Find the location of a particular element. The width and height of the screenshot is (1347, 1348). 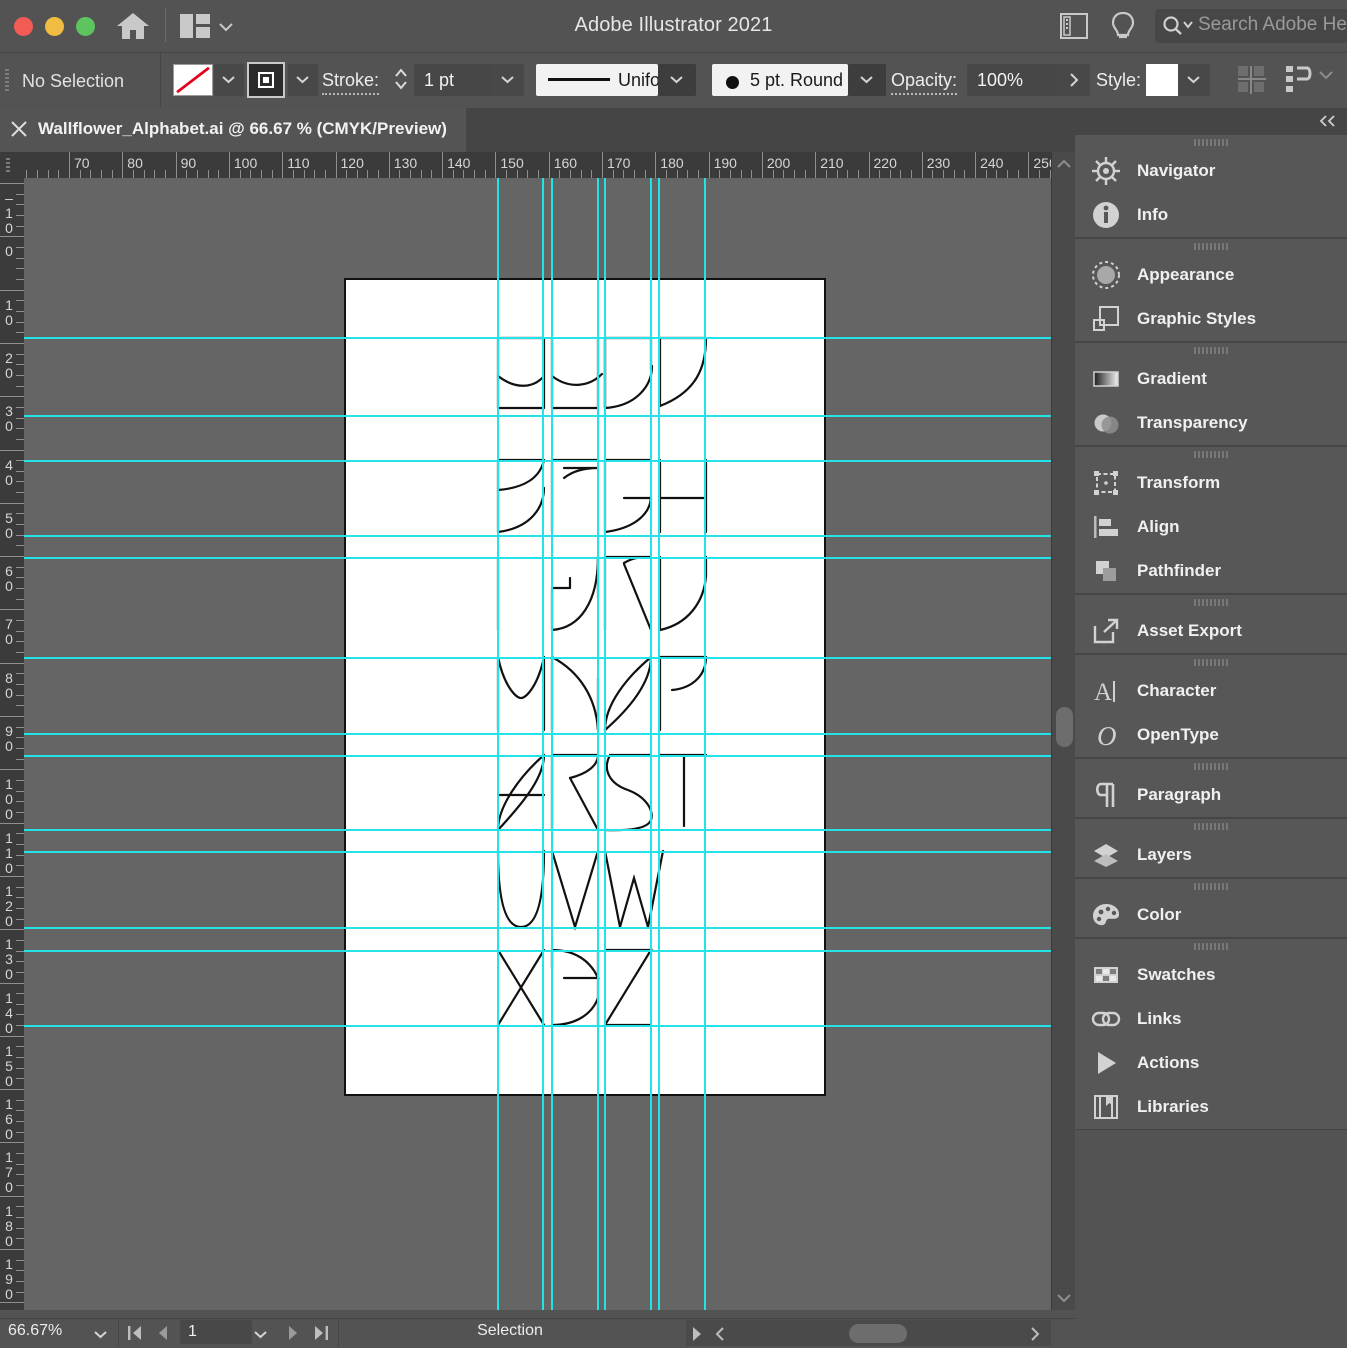

stroke-profile-field: Uniform is located at coordinates (608, 80).